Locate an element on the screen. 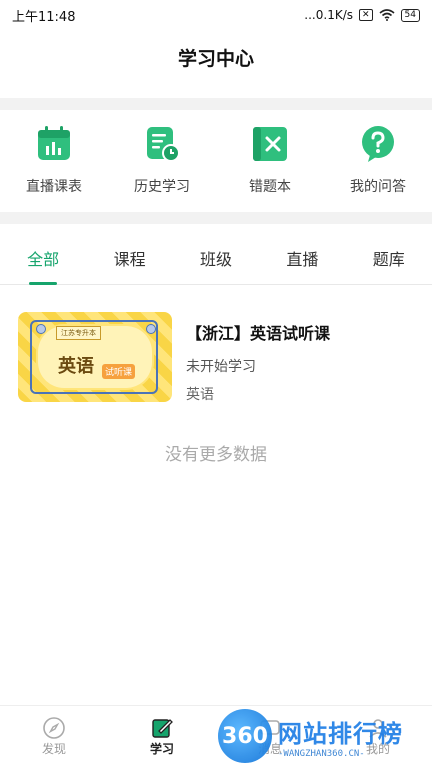 The image size is (432, 768). sim-icon: ✕ is located at coordinates (366, 15).